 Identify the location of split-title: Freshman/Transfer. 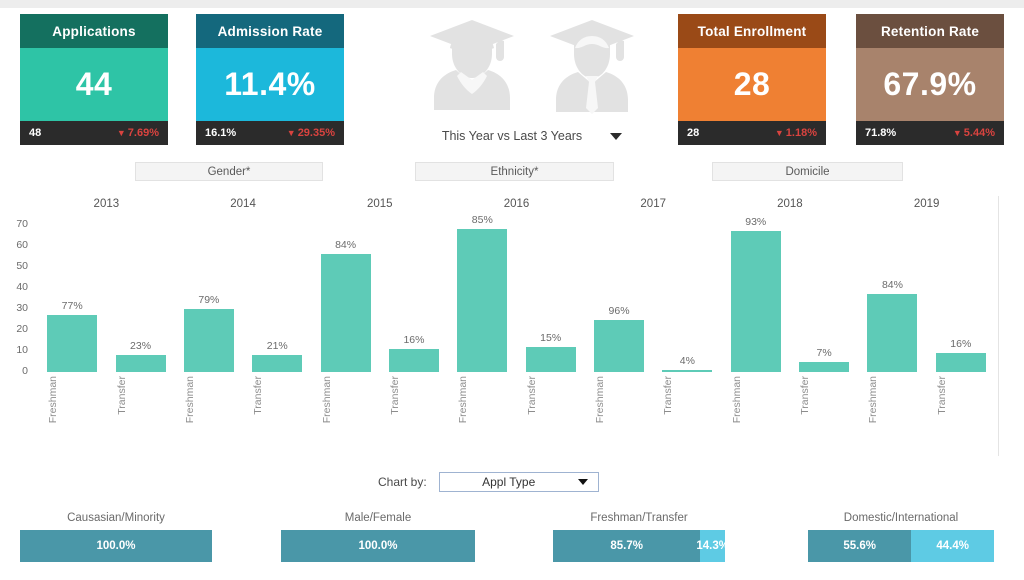
(639, 518).